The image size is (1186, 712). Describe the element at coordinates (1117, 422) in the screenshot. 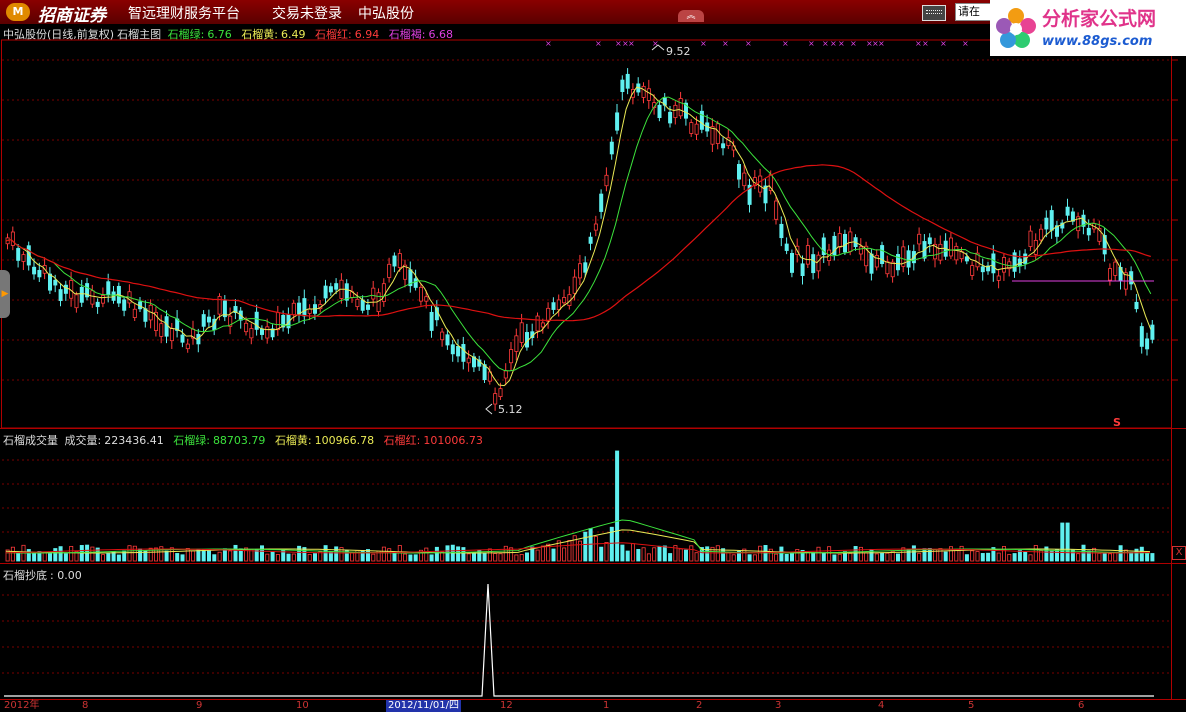

I see `signal-mark: S` at that location.